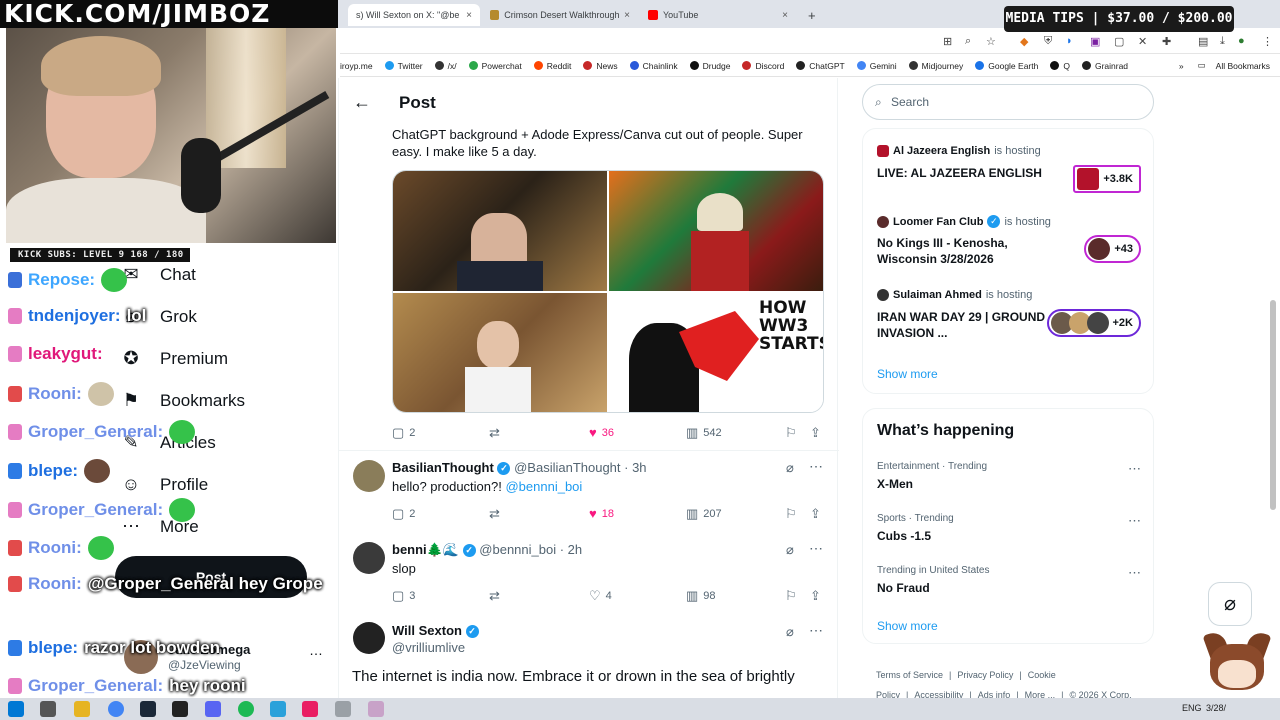 The image size is (1280, 720). Describe the element at coordinates (159, 526) in the screenshot. I see `nav-item-more: ⋯ More` at that location.